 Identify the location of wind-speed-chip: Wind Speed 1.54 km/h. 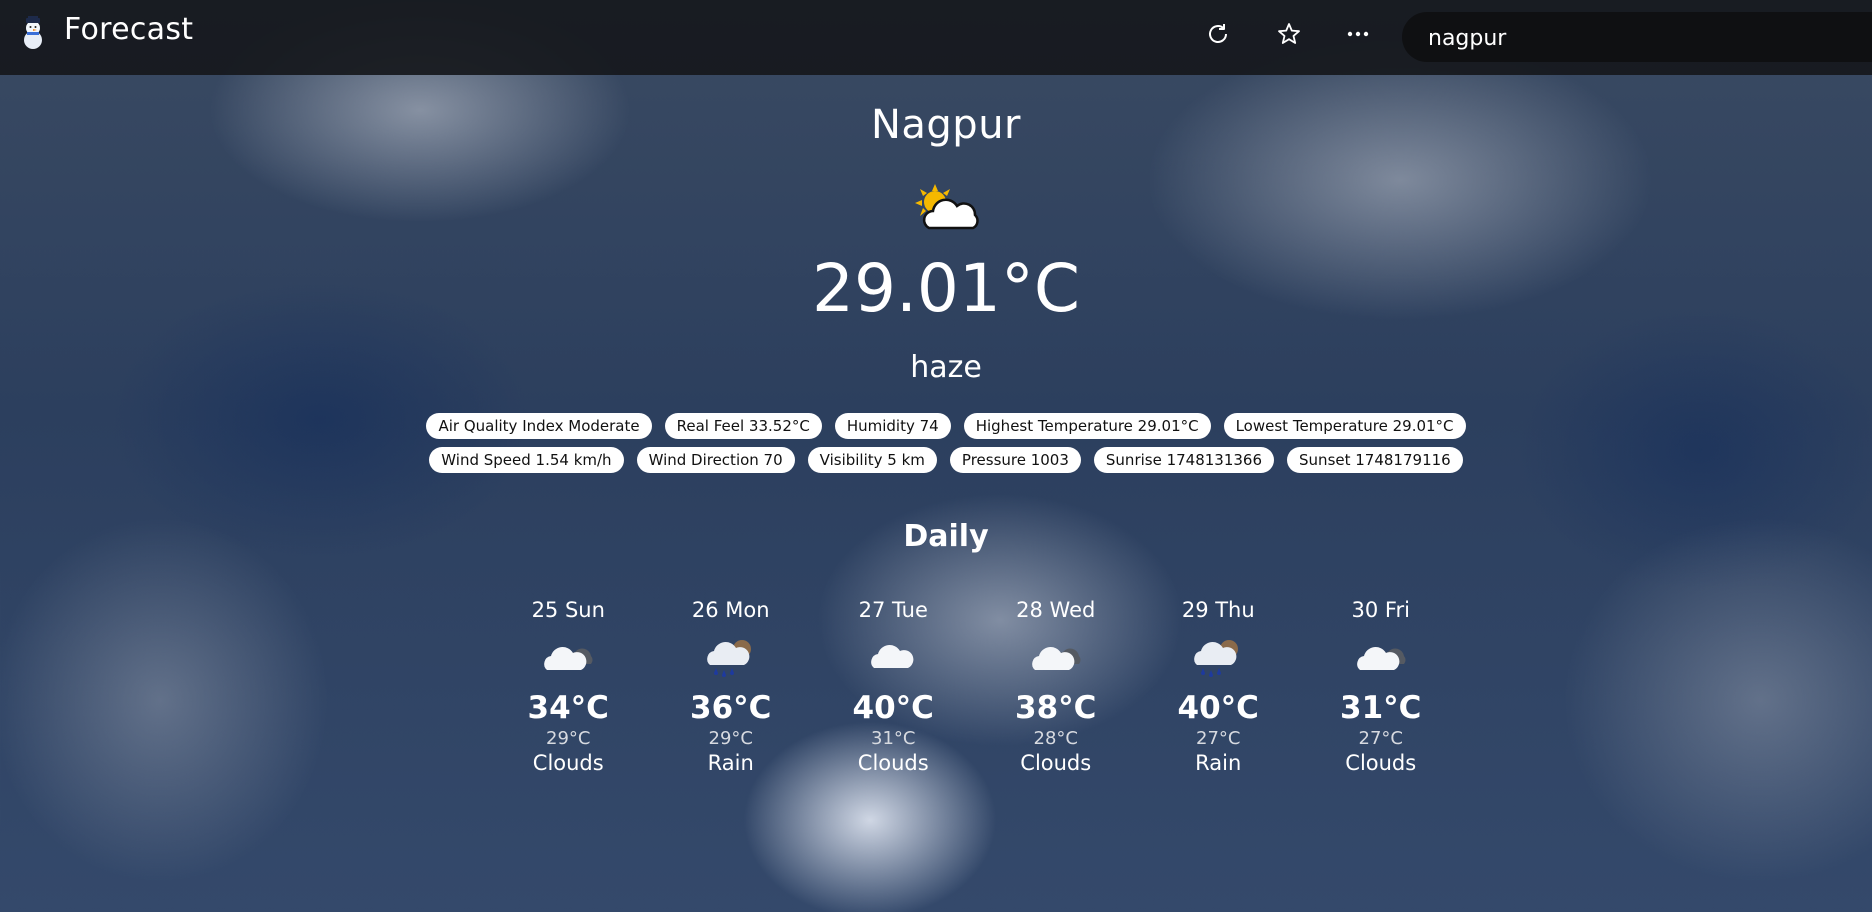
(526, 460).